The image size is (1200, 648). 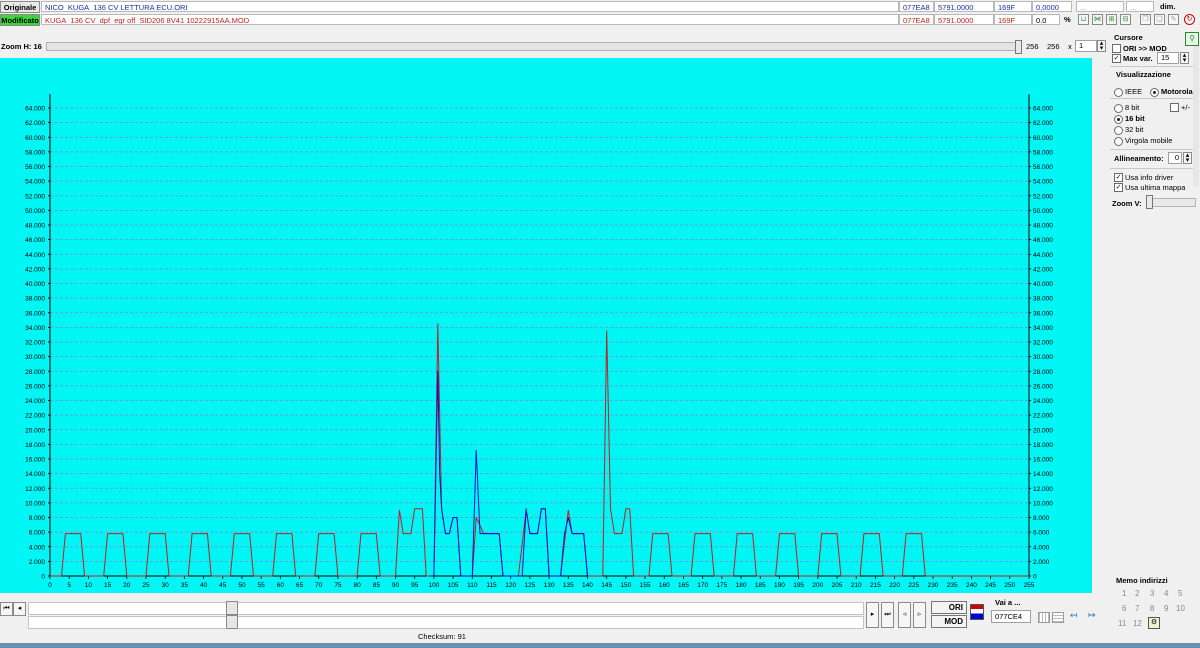 I want to click on tools-icon: ✎, so click(x=1173, y=19).